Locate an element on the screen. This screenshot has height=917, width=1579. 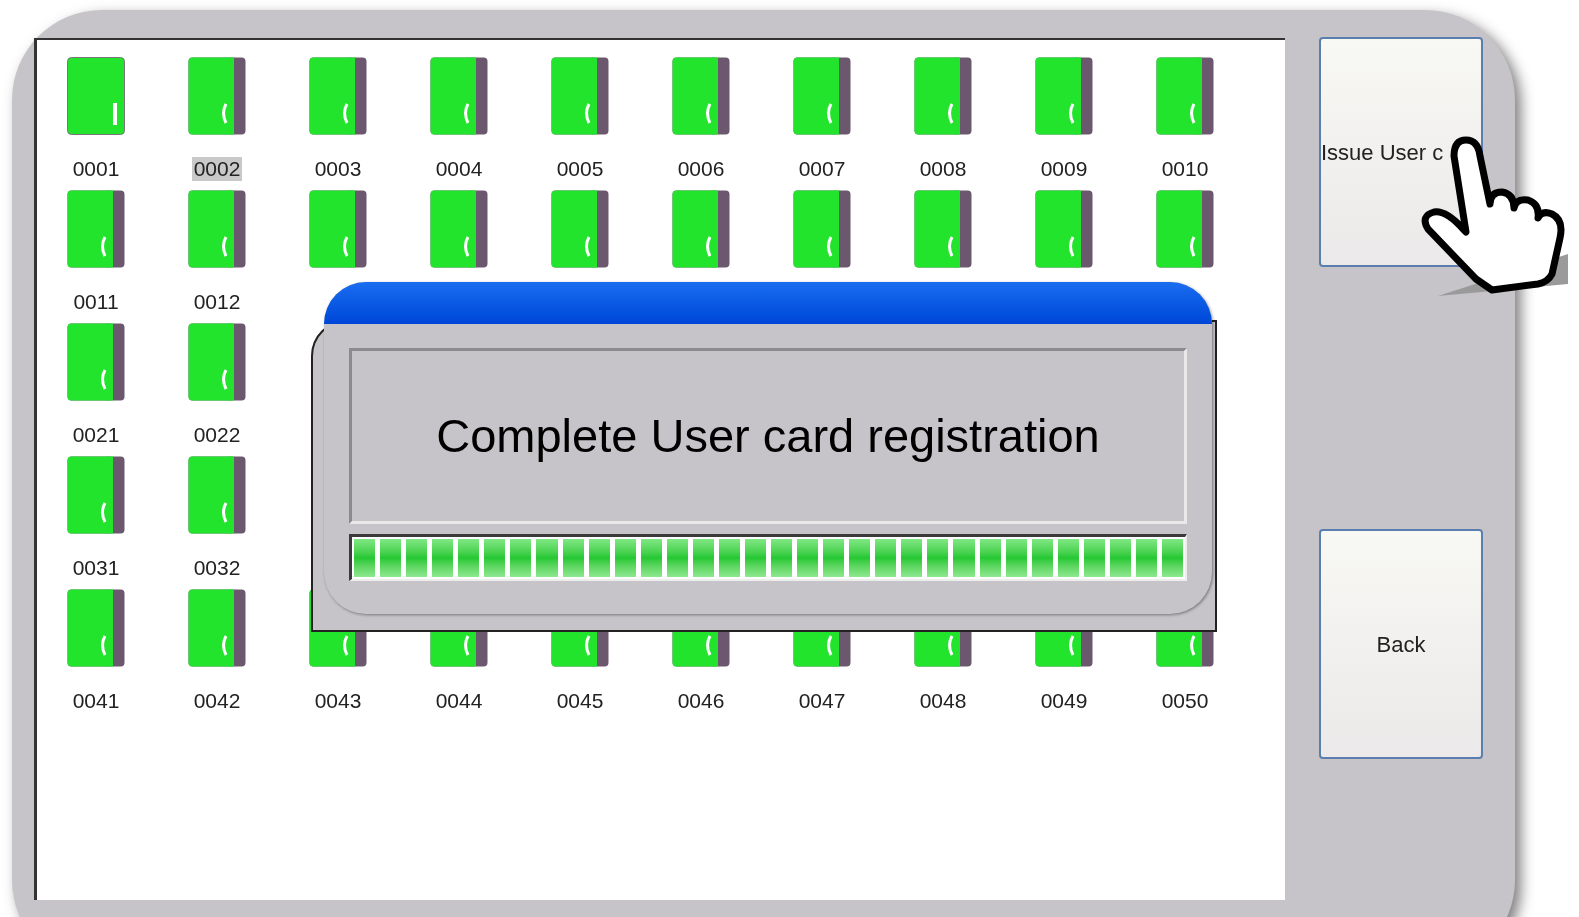
registration-message: Complete User card registration is located at coordinates (768, 435).